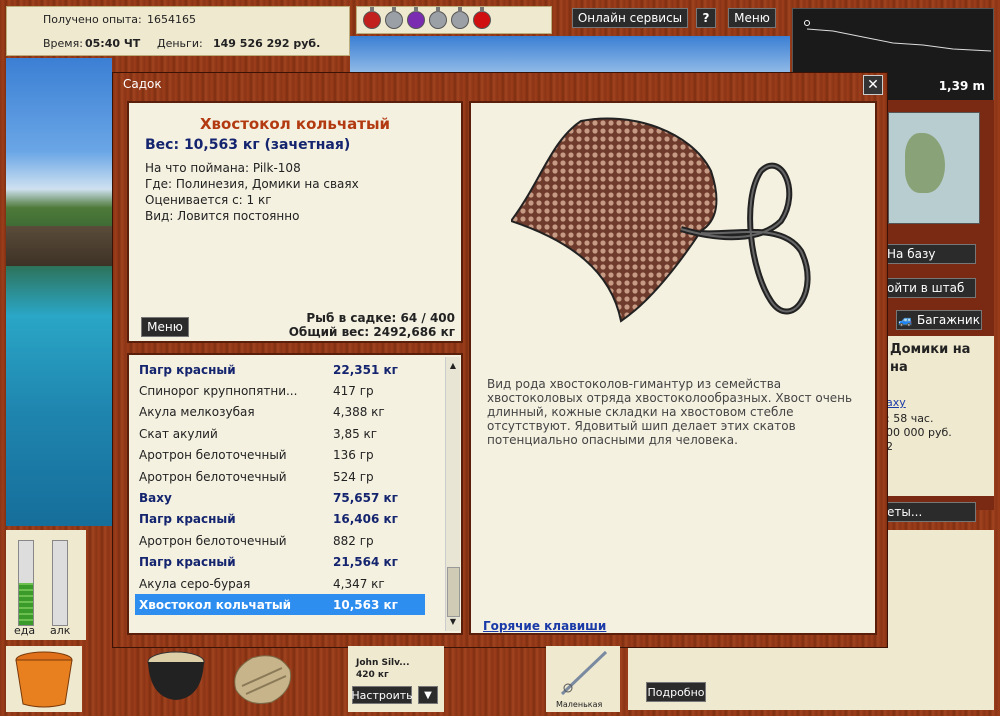 This screenshot has width=1000, height=716. I want to click on trunk-label: Багажник, so click(948, 320).